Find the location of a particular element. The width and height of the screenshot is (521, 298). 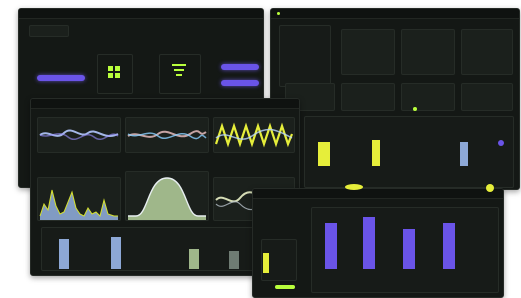

mid-dot-purple is located at coordinates (501, 143).